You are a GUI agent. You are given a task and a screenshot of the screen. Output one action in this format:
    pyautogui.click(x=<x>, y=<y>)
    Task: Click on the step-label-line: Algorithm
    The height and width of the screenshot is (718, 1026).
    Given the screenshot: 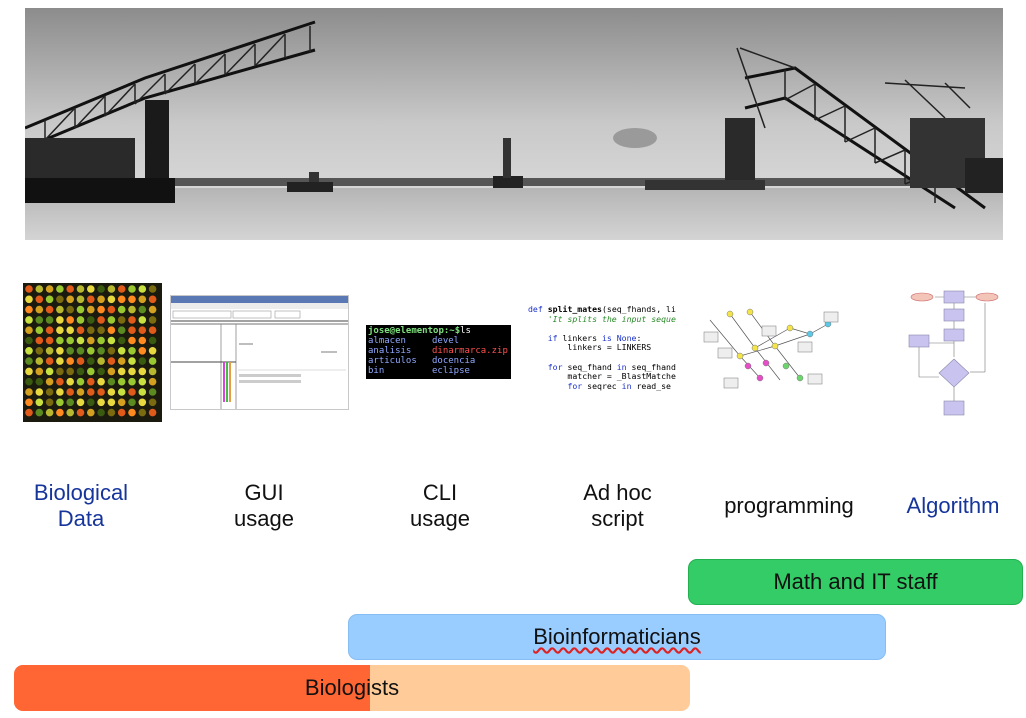 What is the action you would take?
    pyautogui.click(x=953, y=505)
    